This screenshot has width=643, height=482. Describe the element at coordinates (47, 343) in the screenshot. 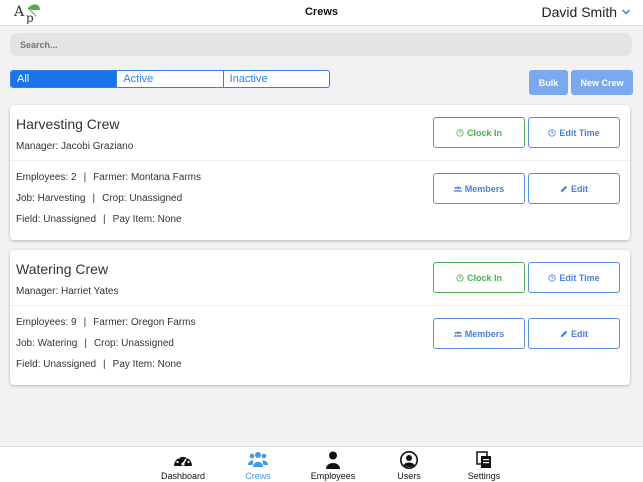

I see `crew-job: Job: Watering` at that location.